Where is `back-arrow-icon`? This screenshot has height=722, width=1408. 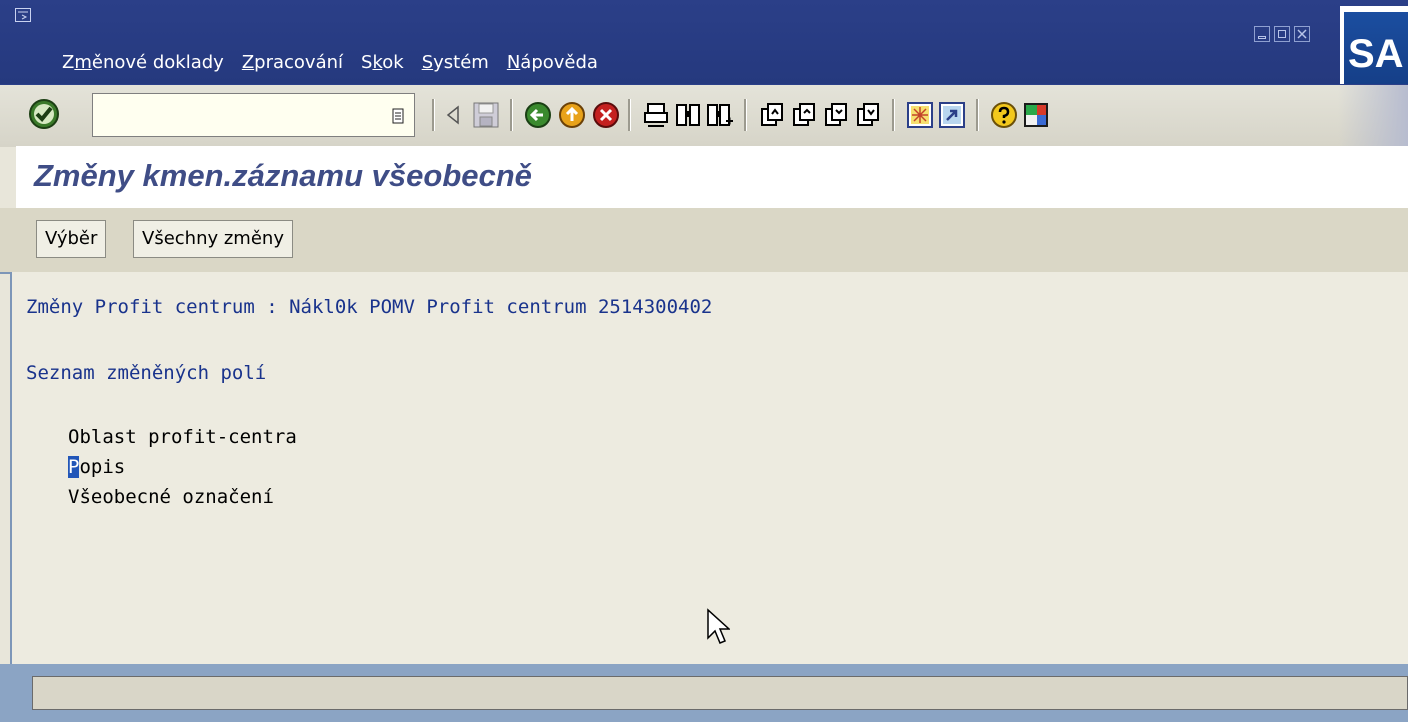 back-arrow-icon is located at coordinates (453, 115).